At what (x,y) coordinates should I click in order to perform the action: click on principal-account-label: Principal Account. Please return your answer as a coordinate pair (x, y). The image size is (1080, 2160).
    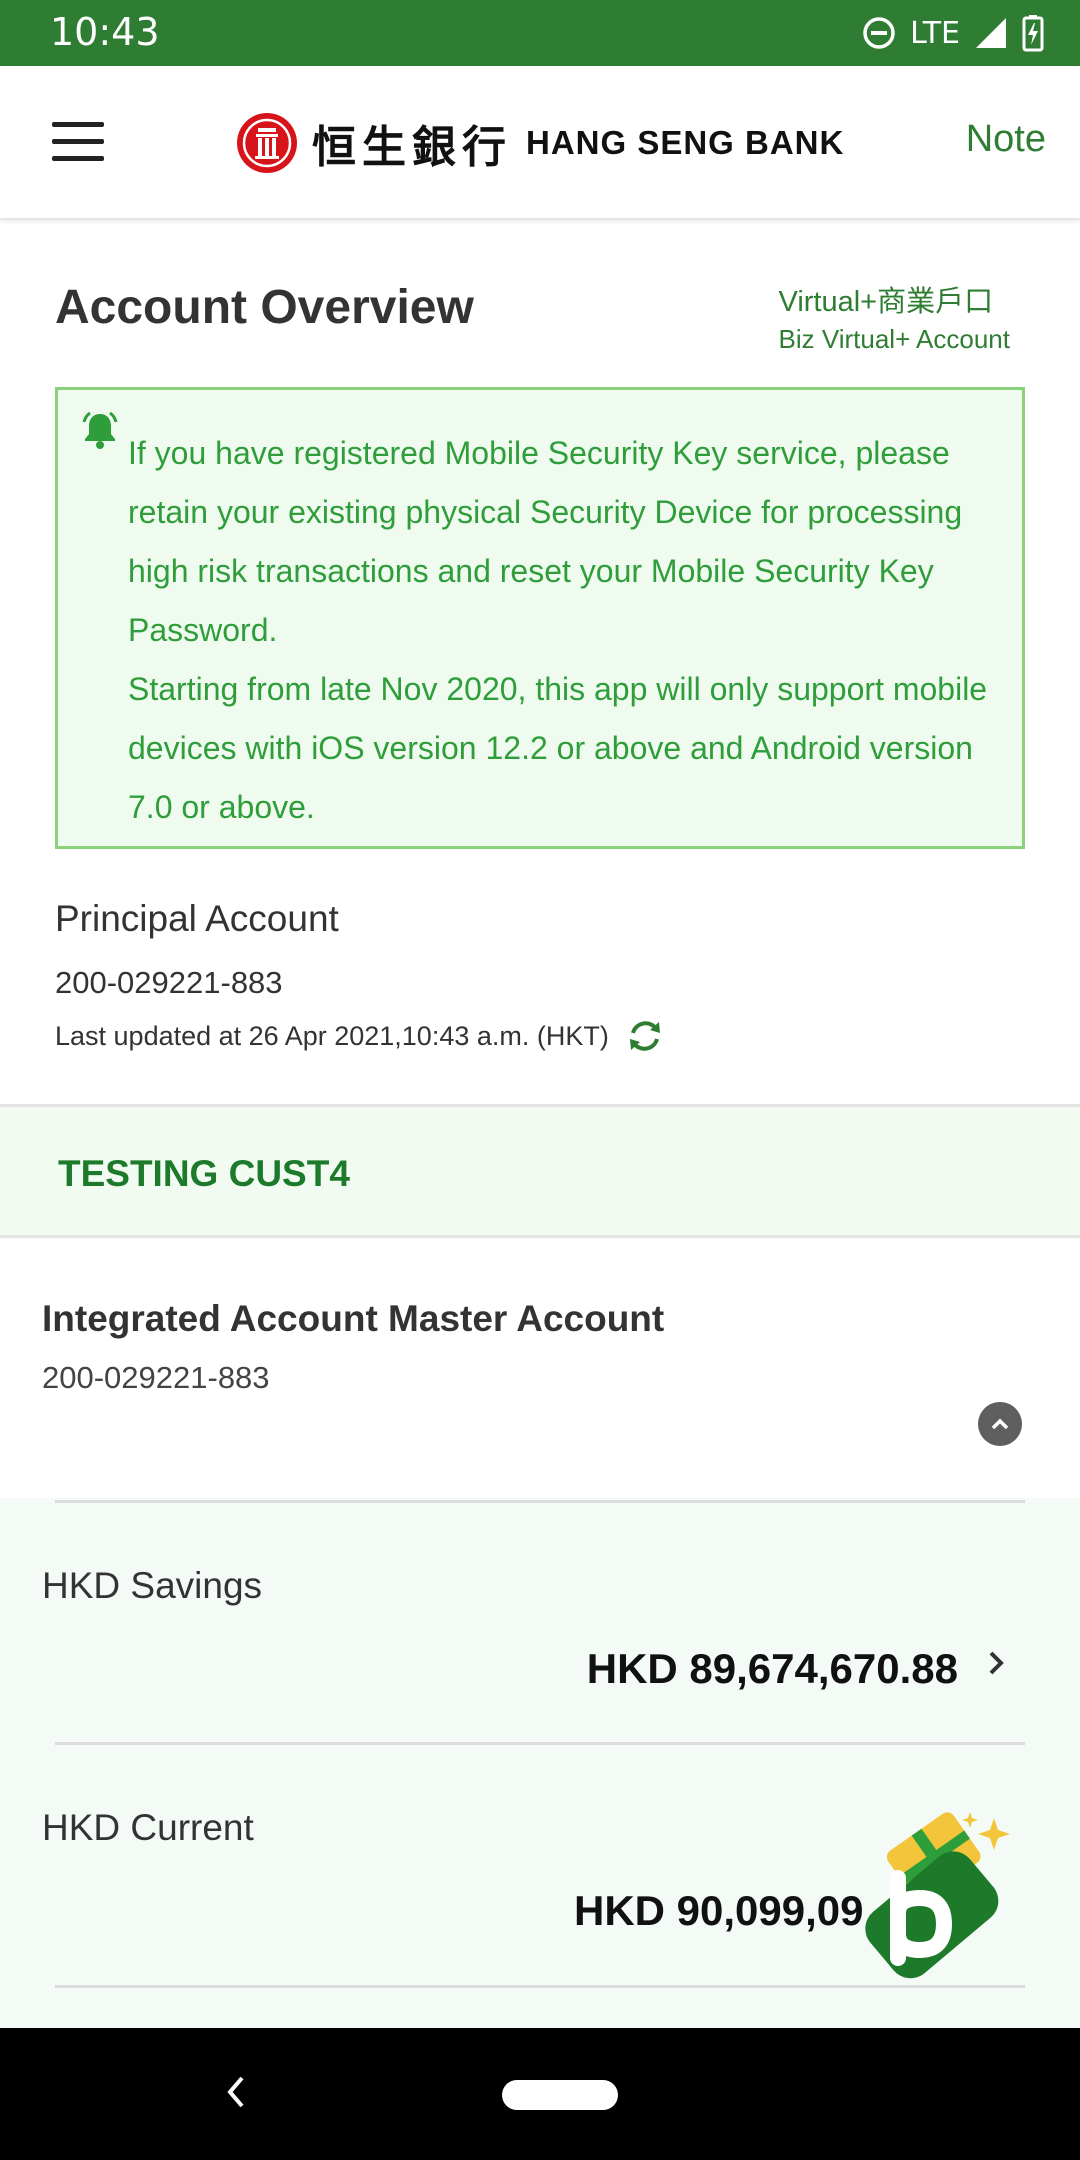
    Looking at the image, I should click on (197, 918).